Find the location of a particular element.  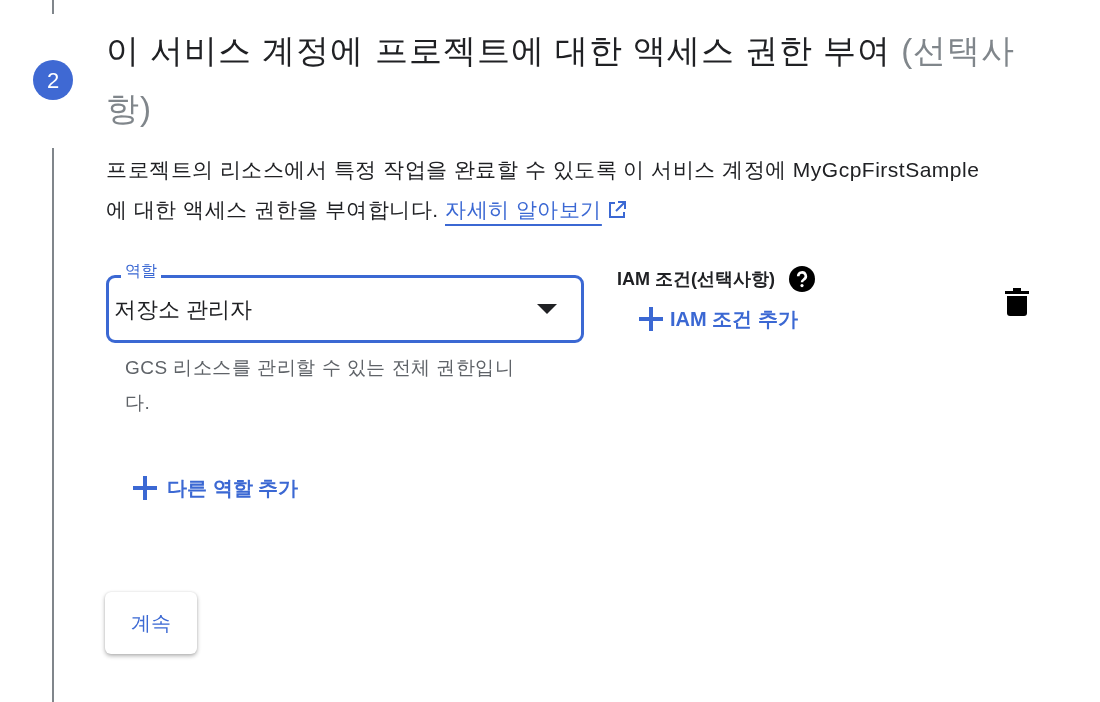

help-icon is located at coordinates (802, 279).